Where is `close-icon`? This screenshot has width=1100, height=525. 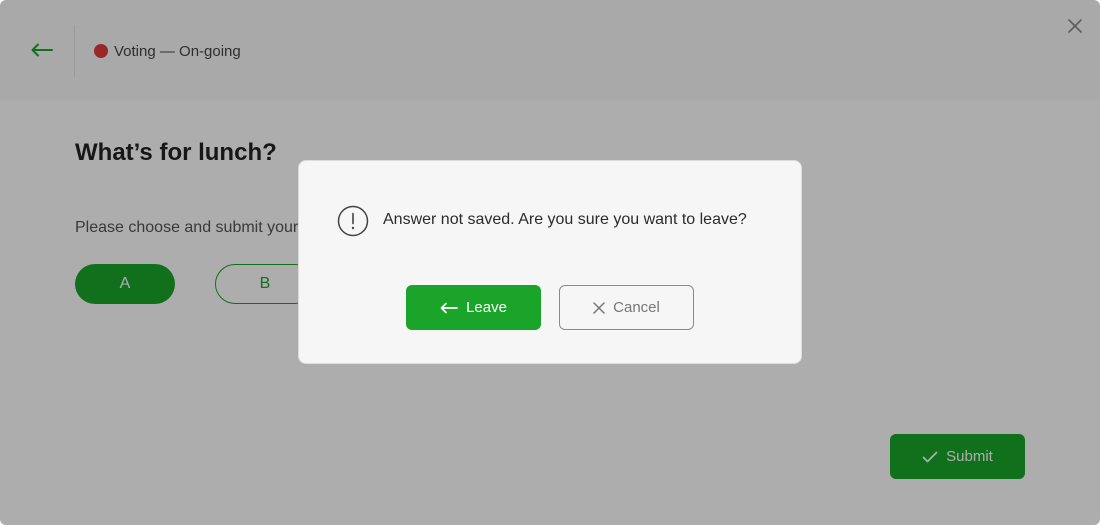 close-icon is located at coordinates (599, 307).